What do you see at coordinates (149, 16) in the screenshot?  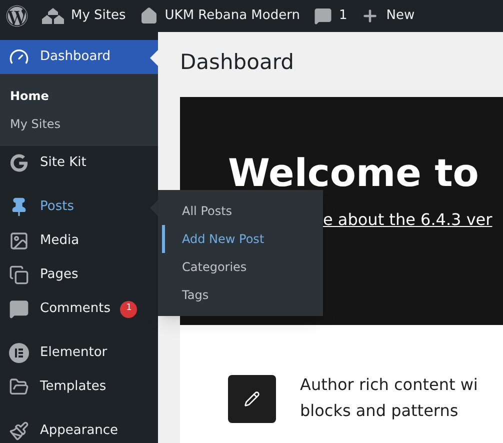 I see `house-icon` at bounding box center [149, 16].